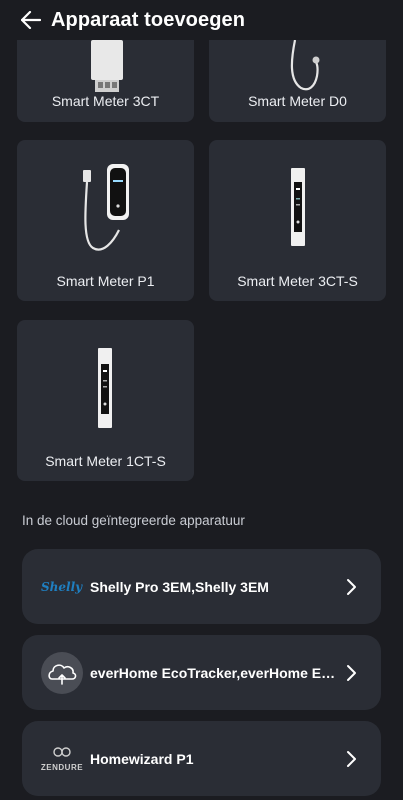 This screenshot has width=403, height=800. I want to click on smart-meter-d0-image, so click(305, 65).